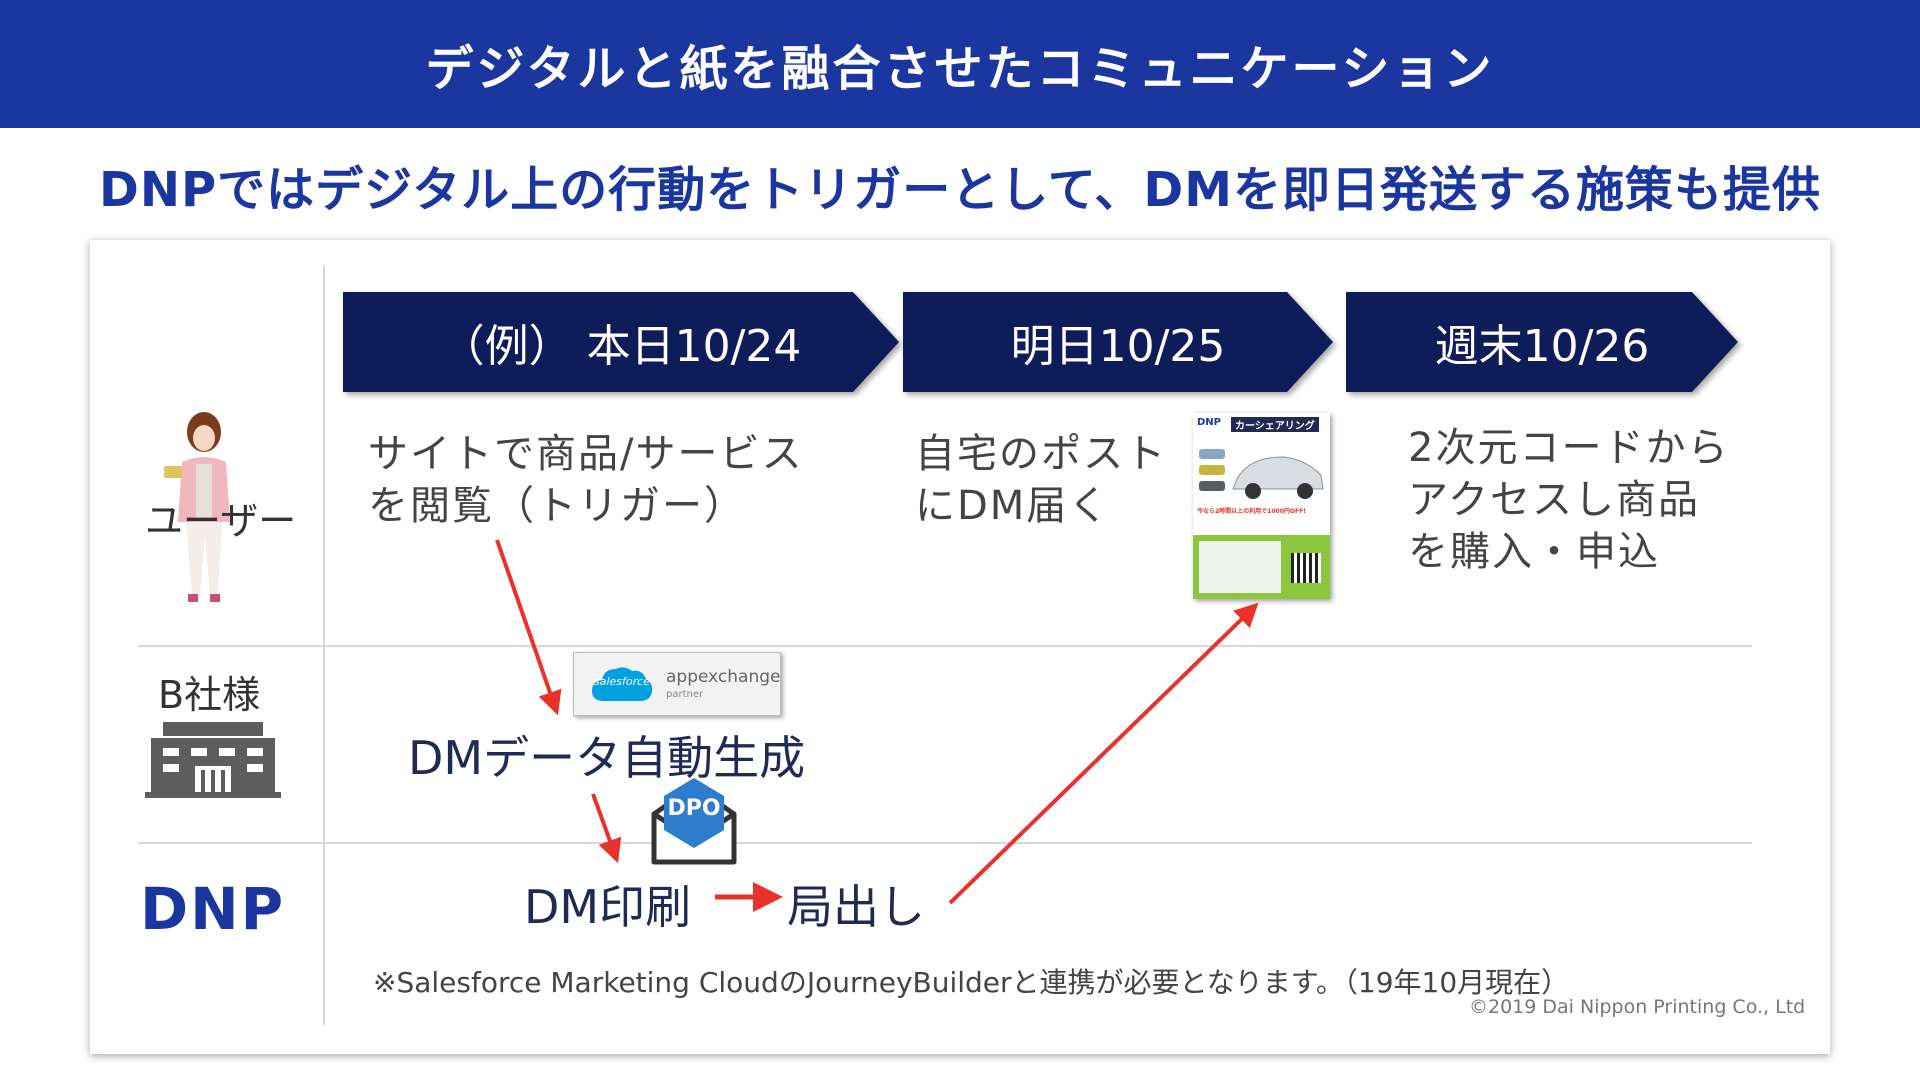 The height and width of the screenshot is (1071, 1920). Describe the element at coordinates (528, 627) in the screenshot. I see `arrow-trigger-to-data` at that location.